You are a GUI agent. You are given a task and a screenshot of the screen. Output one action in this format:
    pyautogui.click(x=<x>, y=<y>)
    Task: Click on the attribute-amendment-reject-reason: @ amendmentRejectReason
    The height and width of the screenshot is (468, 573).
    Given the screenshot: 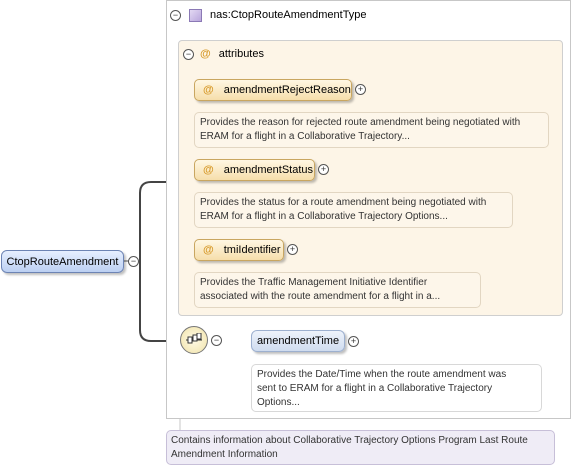 What is the action you would take?
    pyautogui.click(x=273, y=90)
    